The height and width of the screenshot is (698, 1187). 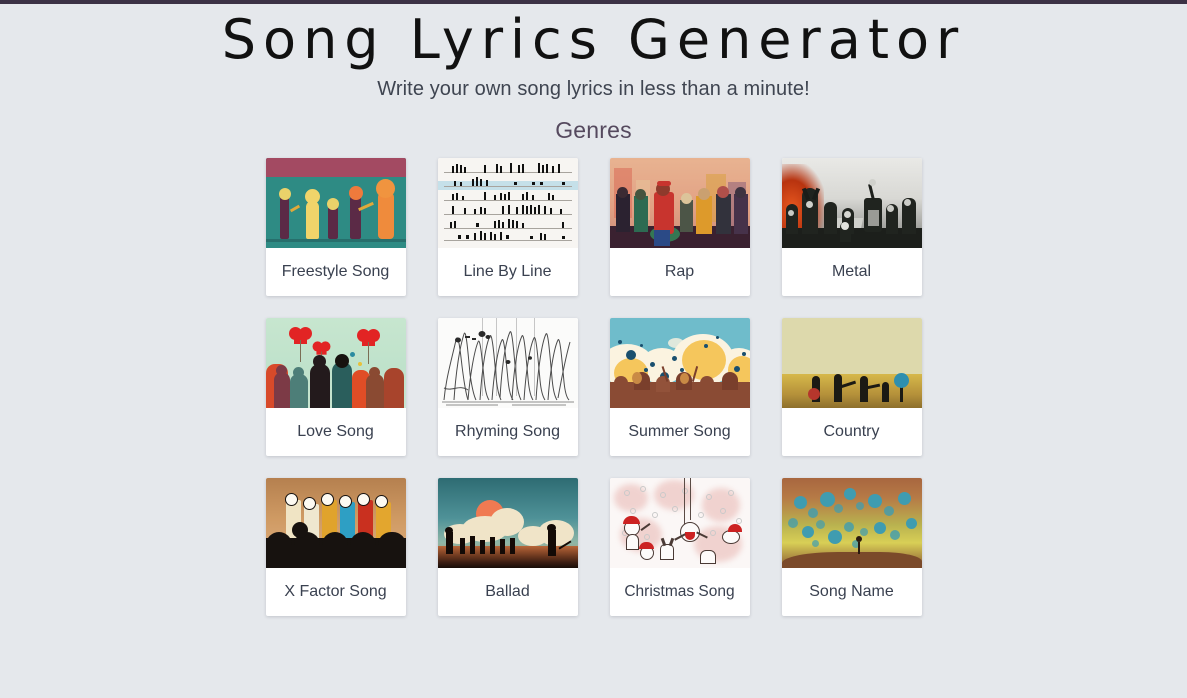 I want to click on genre-card-label: Summer Song, so click(x=679, y=432).